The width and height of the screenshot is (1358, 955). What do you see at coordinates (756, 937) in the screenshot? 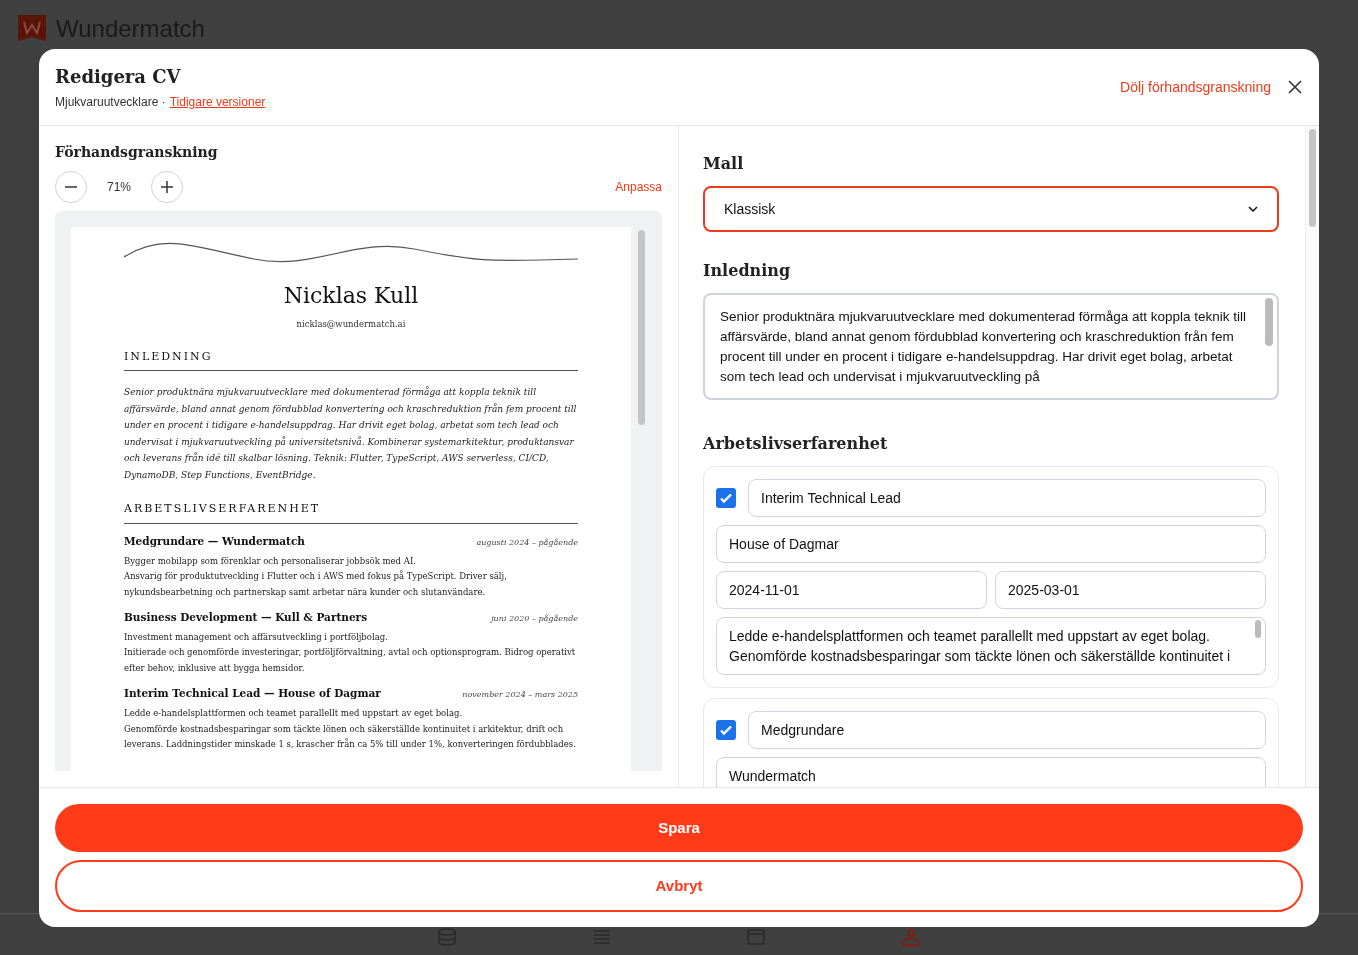
I see `window-icon` at bounding box center [756, 937].